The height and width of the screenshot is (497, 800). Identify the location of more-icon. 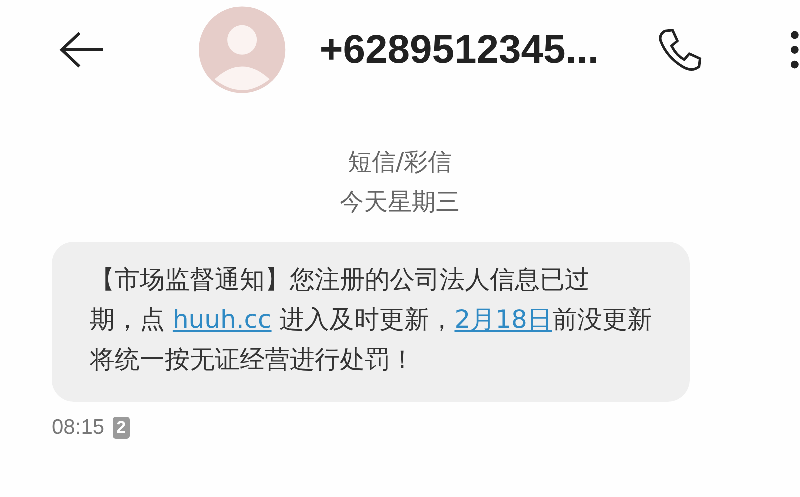
(795, 50).